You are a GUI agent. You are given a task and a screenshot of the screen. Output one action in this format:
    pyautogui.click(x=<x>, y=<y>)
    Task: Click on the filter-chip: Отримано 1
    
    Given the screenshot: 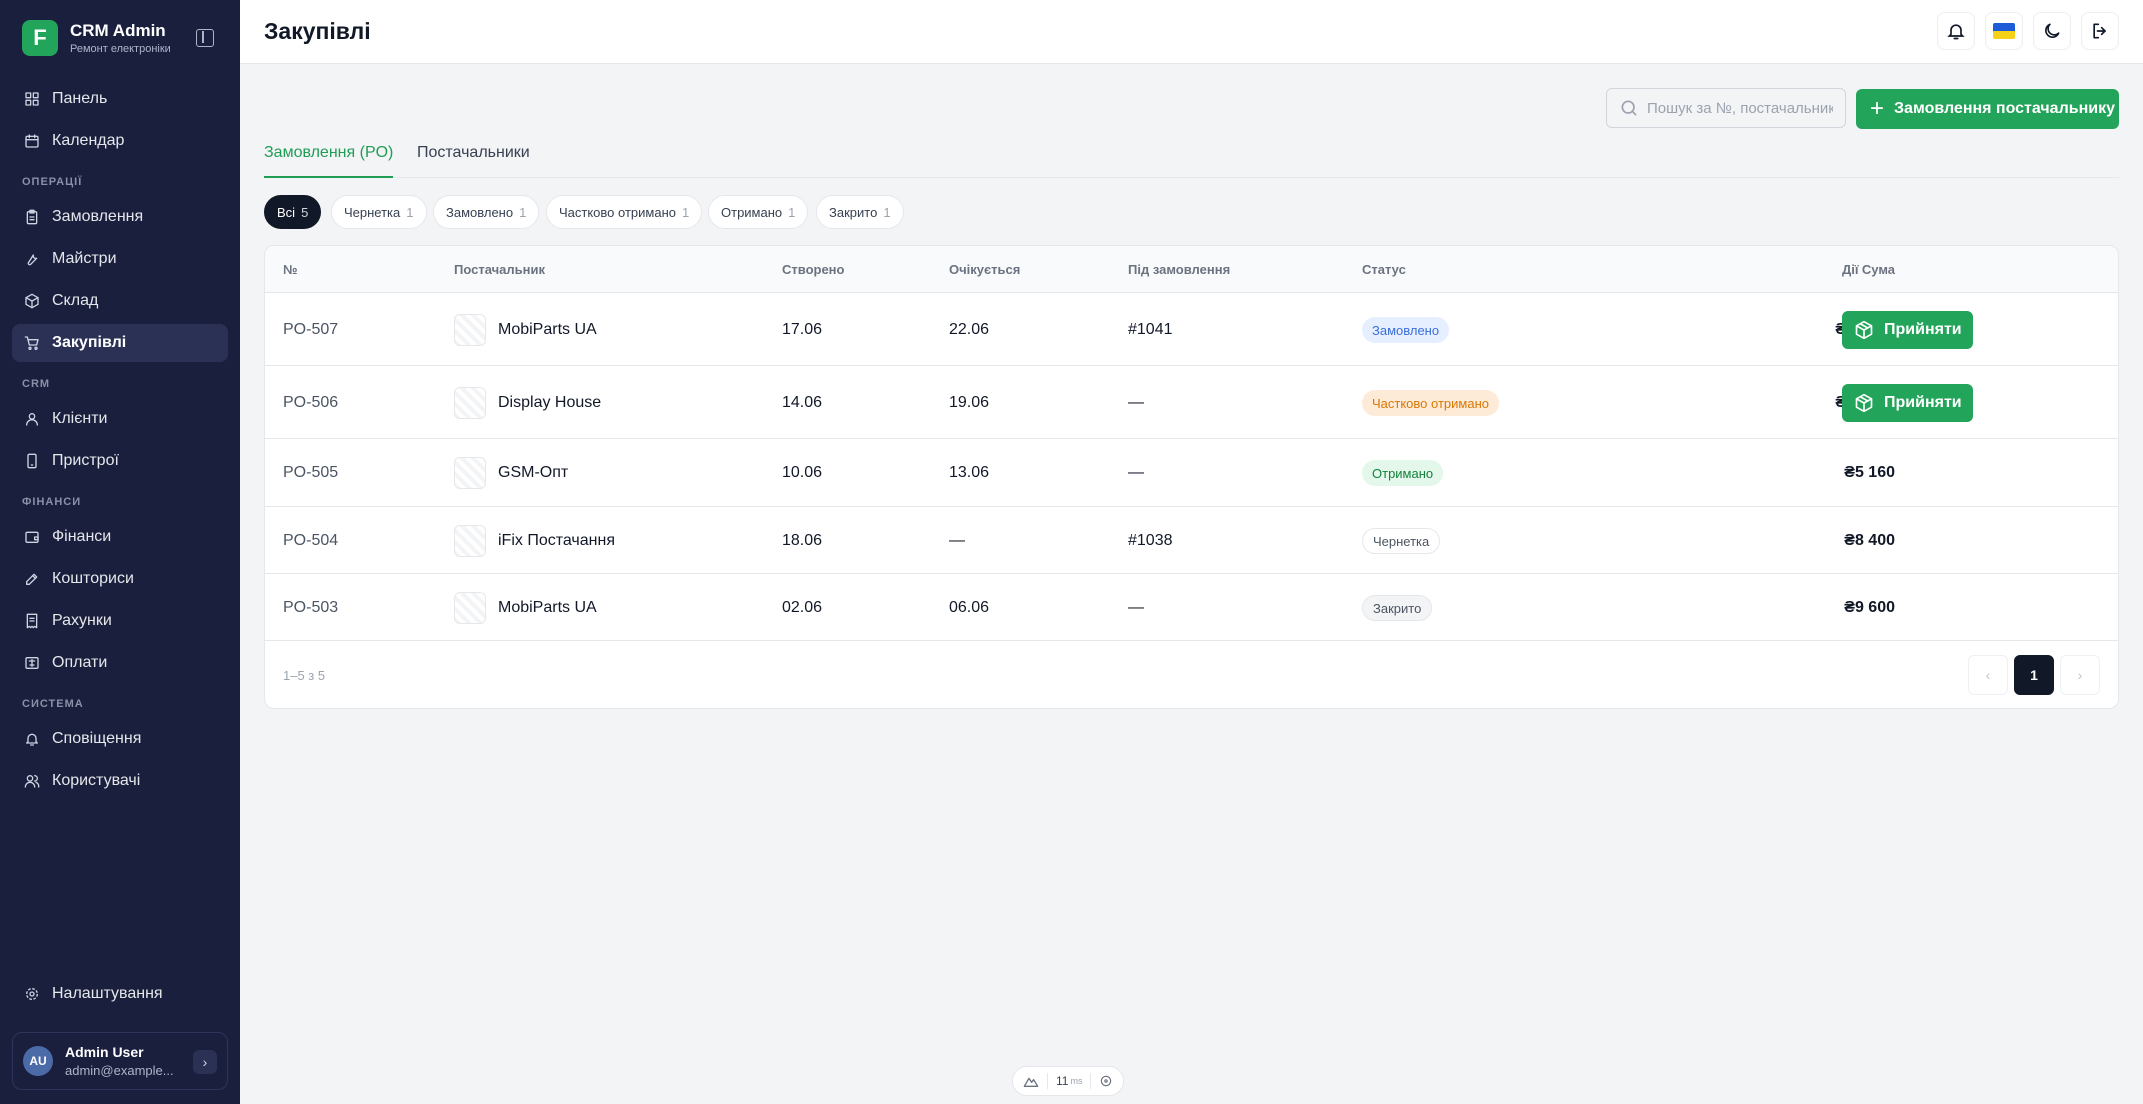 What is the action you would take?
    pyautogui.click(x=758, y=212)
    